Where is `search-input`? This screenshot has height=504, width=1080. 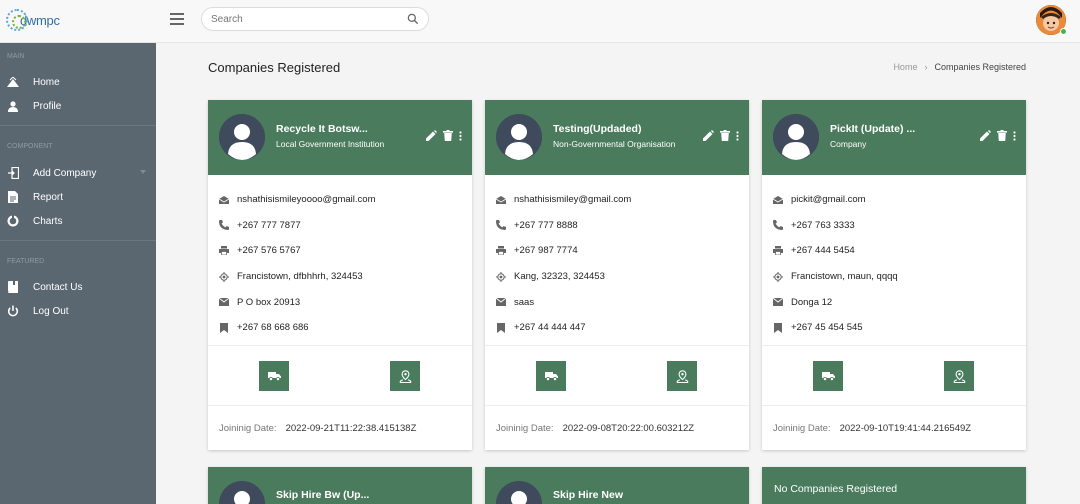
search-input is located at coordinates (306, 19).